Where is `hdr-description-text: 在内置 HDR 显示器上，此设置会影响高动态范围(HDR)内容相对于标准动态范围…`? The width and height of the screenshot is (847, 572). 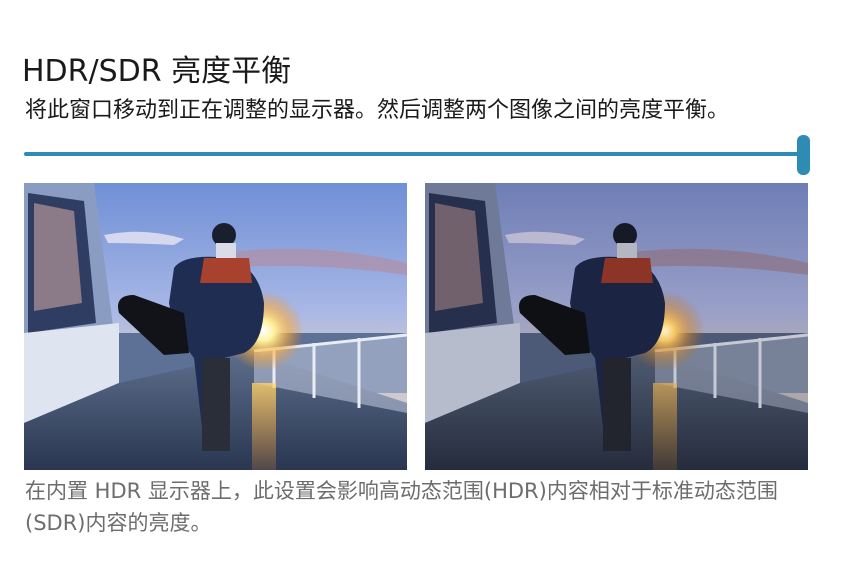
hdr-description-text: 在内置 HDR 显示器上，此设置会影响高动态范围(HDR)内容相对于标准动态范围… is located at coordinates (401, 507).